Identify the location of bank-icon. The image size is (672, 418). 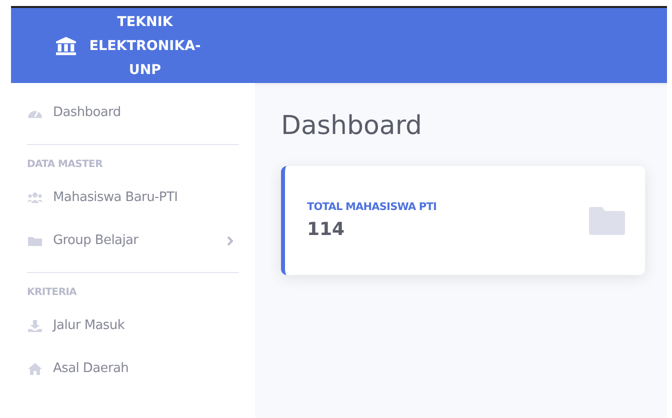
(66, 46).